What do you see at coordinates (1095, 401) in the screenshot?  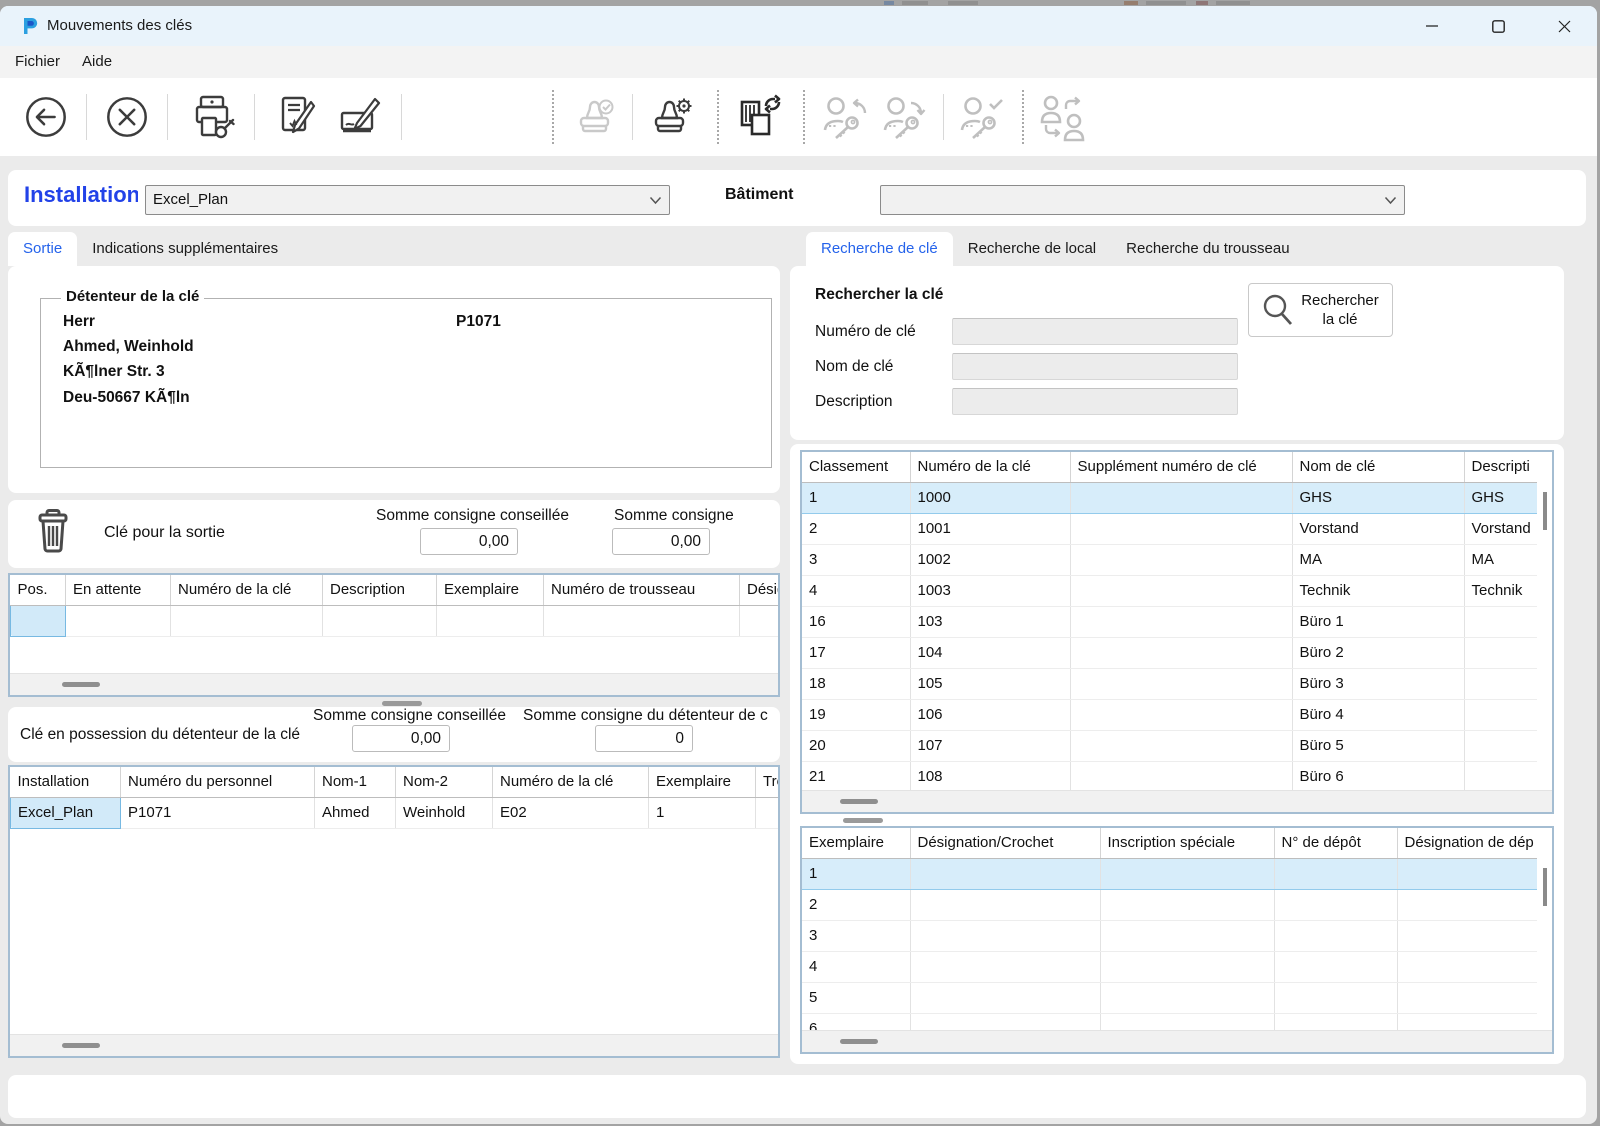 I see `description-input` at bounding box center [1095, 401].